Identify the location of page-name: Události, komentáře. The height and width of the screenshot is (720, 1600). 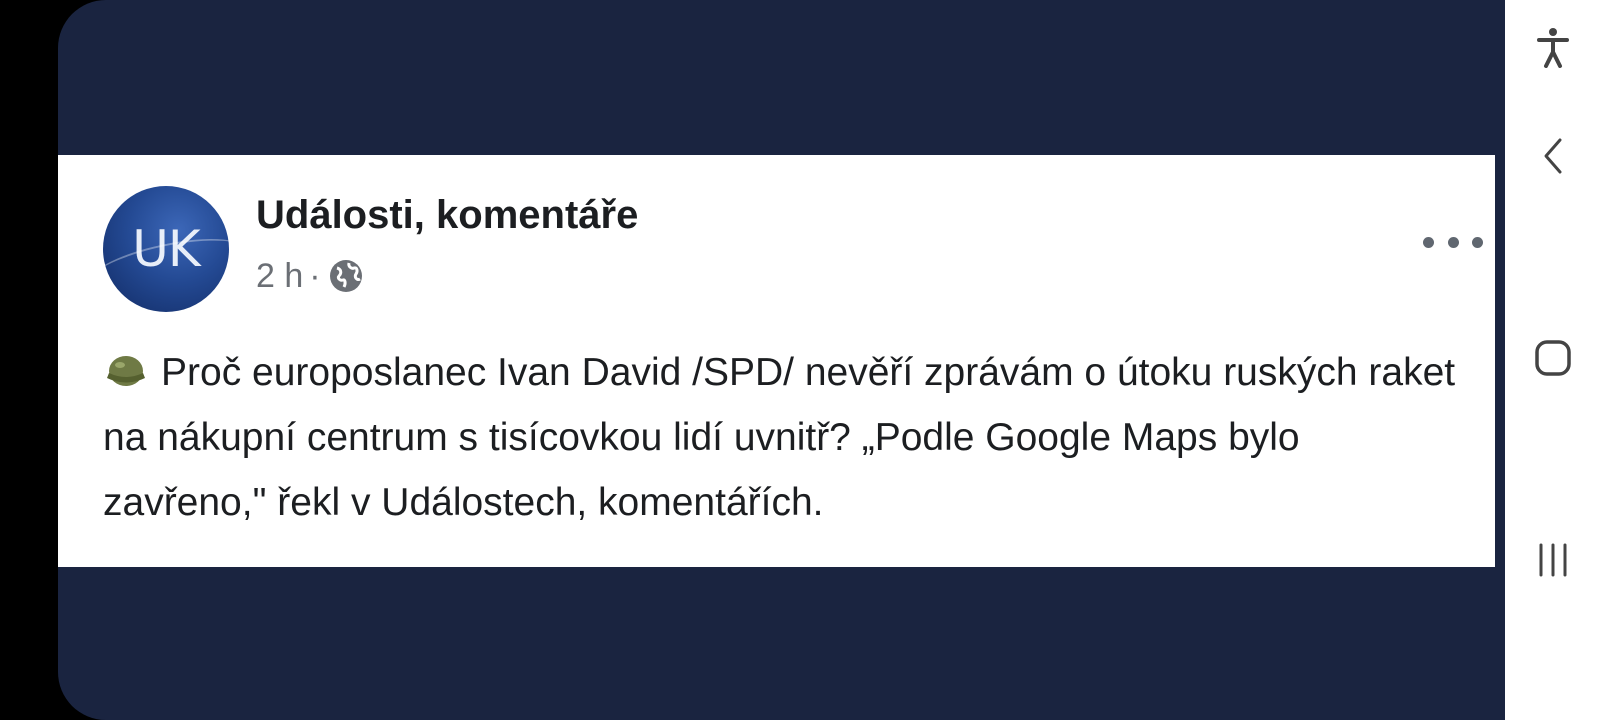
(447, 215).